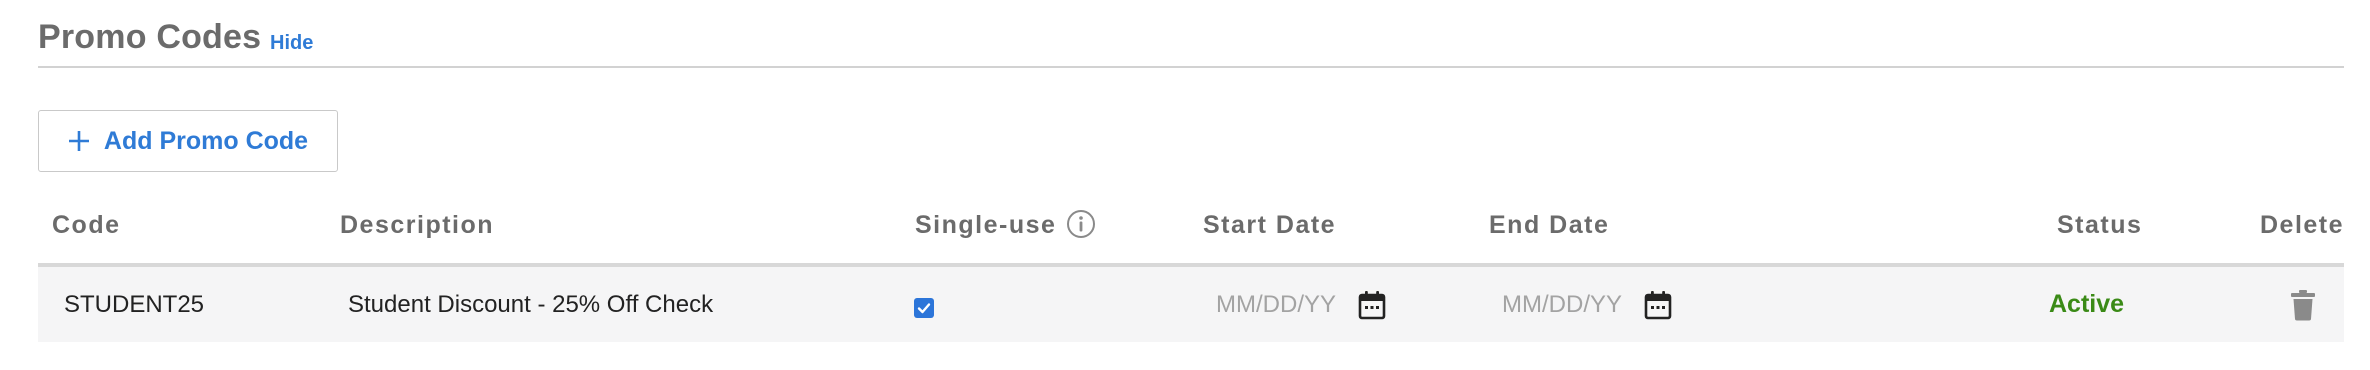  I want to click on add-promo-code-button: Add Promo Code, so click(188, 141).